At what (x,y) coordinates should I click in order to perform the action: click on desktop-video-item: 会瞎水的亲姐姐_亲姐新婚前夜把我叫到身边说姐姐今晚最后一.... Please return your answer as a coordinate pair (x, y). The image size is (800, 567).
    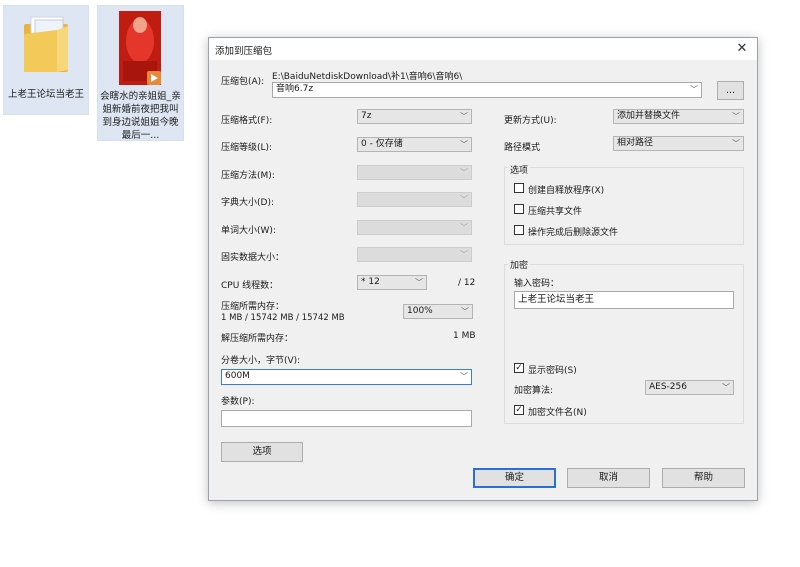
    Looking at the image, I should click on (140, 73).